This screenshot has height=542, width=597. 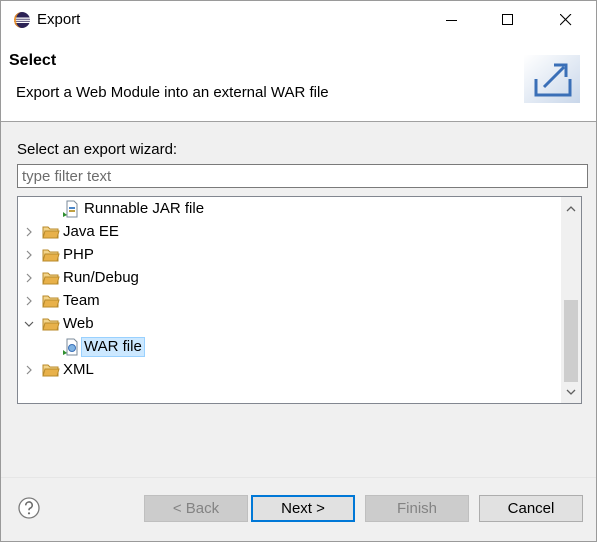 I want to click on tree-item-label: Runnable JAR file, so click(x=144, y=208).